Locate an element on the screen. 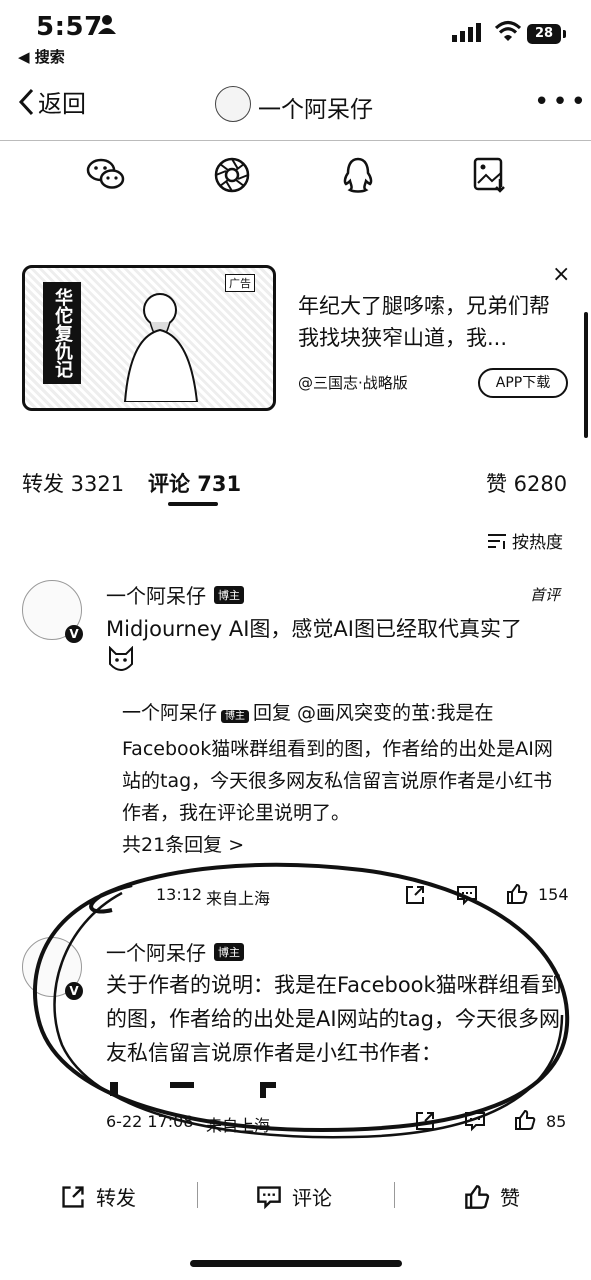  ad-source: @三国志·战略版 is located at coordinates (353, 383).